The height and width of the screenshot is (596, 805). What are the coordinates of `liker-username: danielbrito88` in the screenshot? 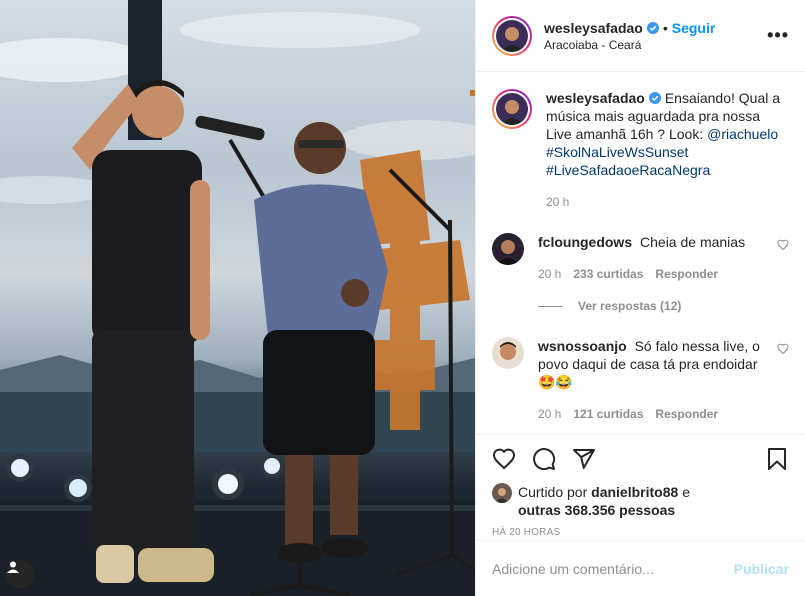 It's located at (634, 492).